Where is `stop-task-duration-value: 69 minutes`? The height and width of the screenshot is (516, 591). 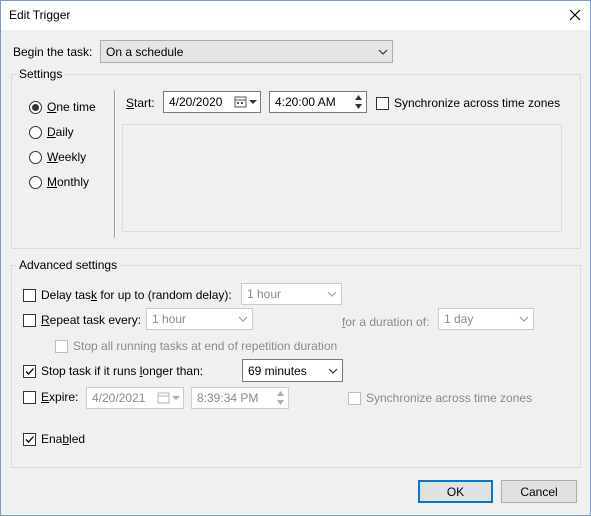
stop-task-duration-value: 69 minutes is located at coordinates (277, 370).